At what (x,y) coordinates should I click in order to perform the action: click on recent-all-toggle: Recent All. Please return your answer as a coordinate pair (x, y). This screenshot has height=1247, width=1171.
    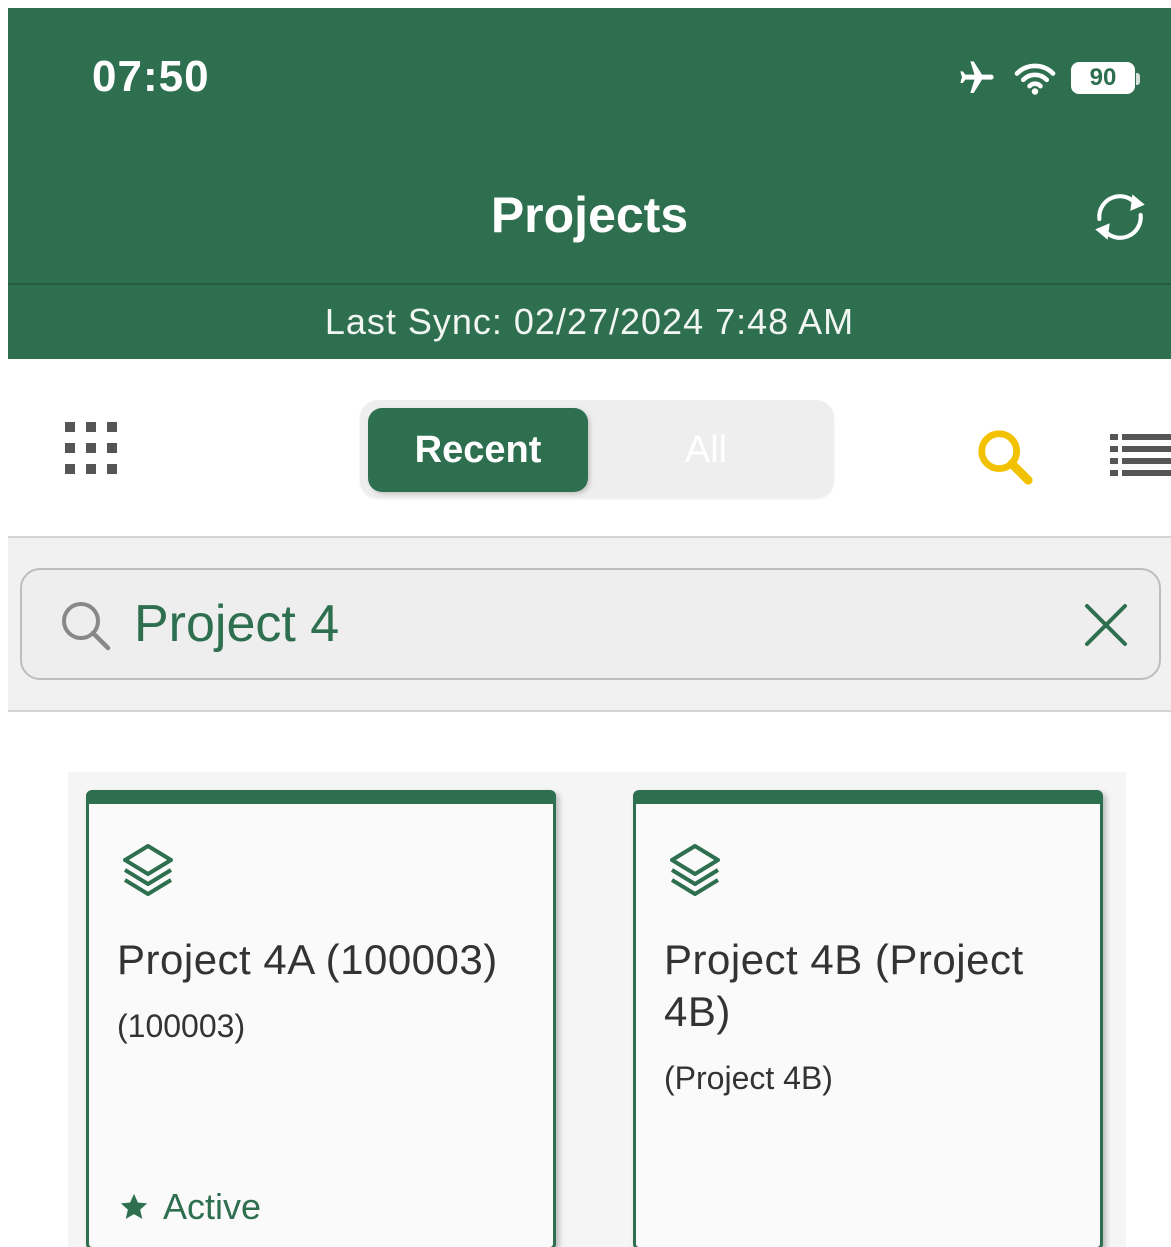
    Looking at the image, I should click on (597, 449).